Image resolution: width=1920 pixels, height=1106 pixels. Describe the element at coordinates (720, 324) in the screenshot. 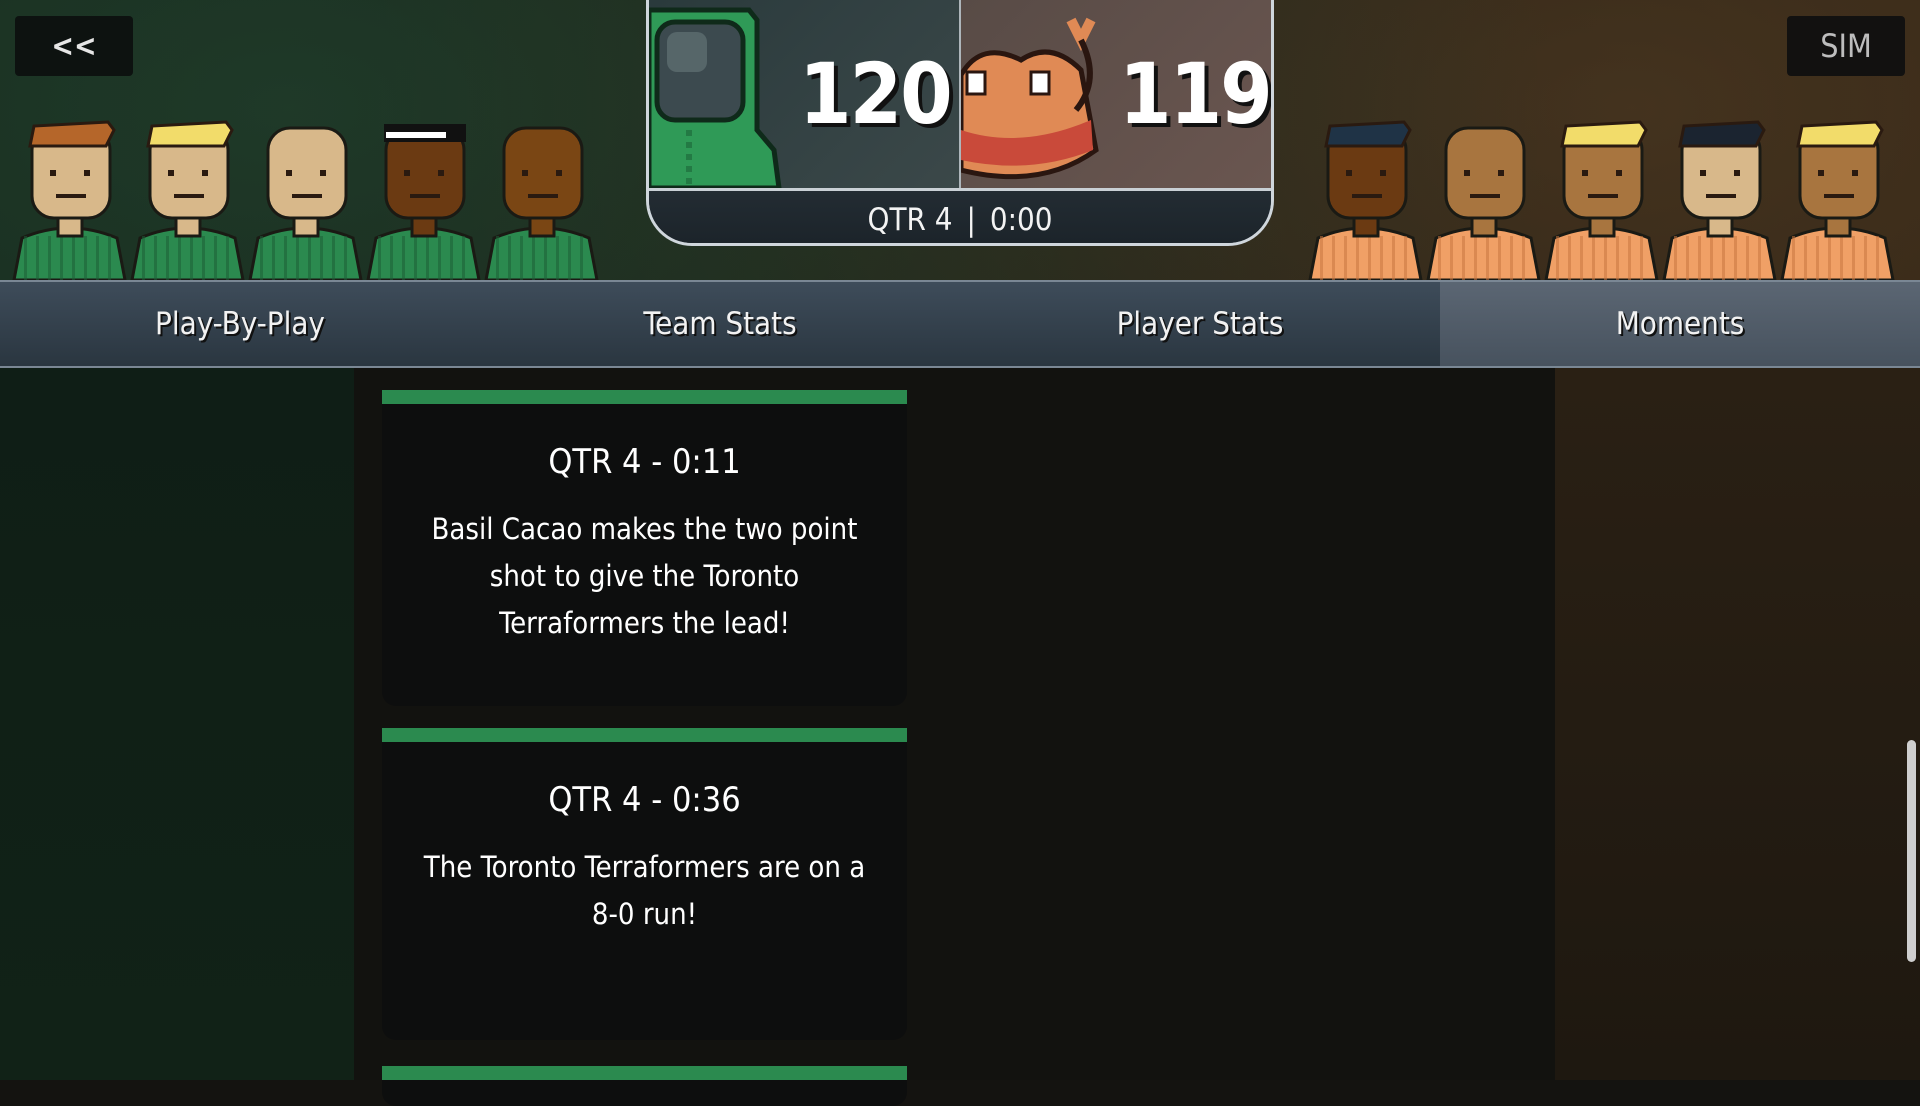

I see `tab-team-stats: Team Stats` at that location.